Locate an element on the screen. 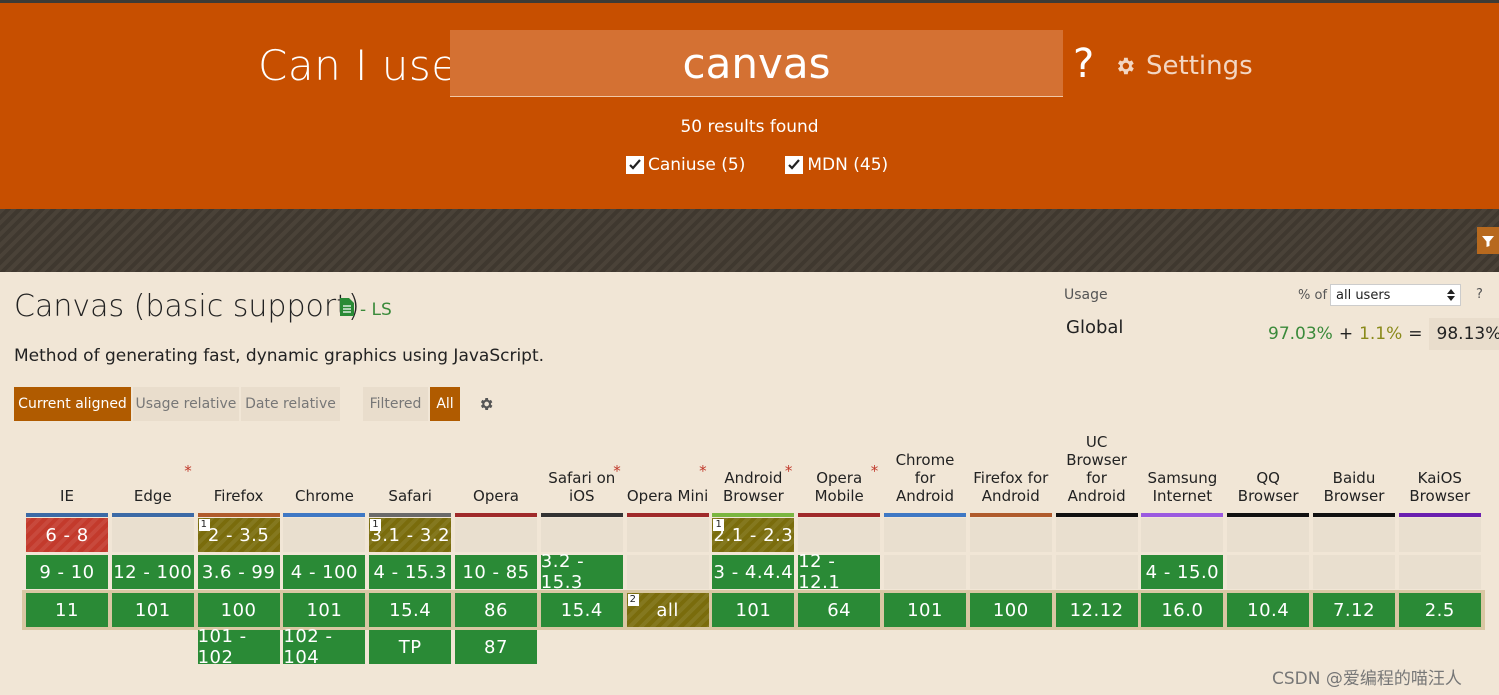 The height and width of the screenshot is (695, 1499). support-cell: 2 all is located at coordinates (667, 610).